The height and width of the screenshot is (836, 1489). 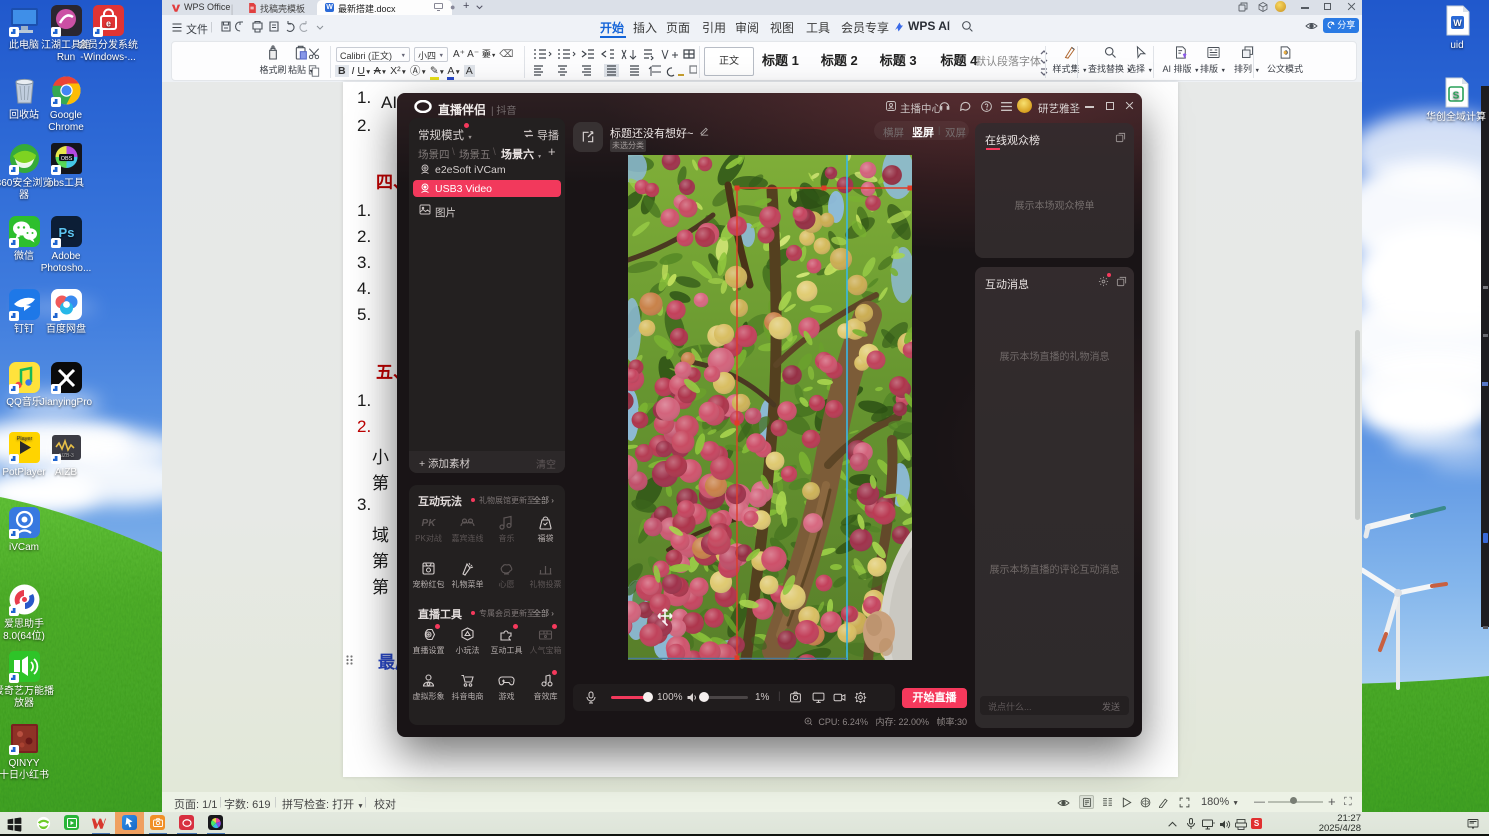 What do you see at coordinates (107, 24) in the screenshot?
I see `svg-text: e` at bounding box center [107, 24].